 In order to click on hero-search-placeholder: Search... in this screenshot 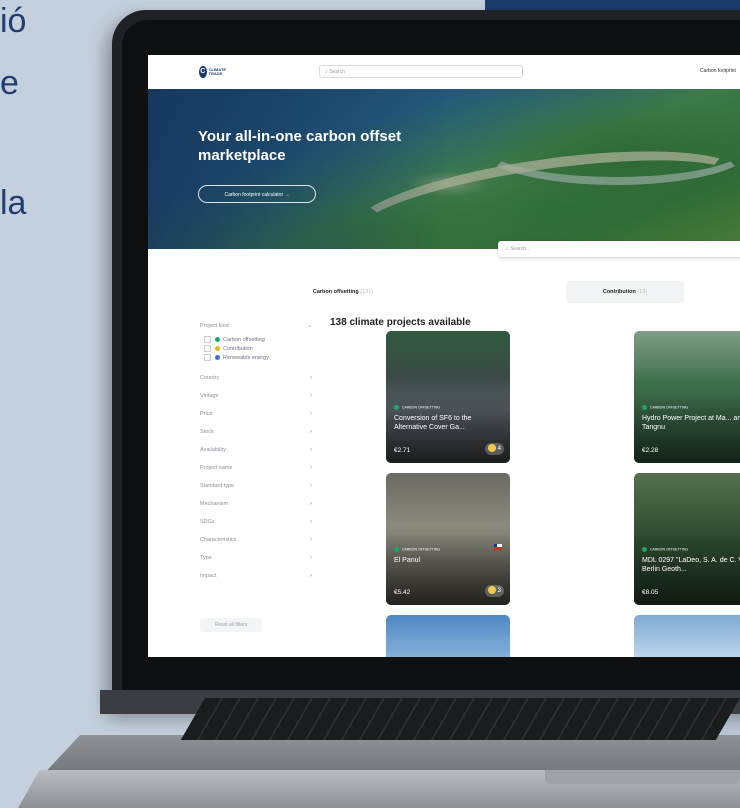, I will do `click(520, 249)`.